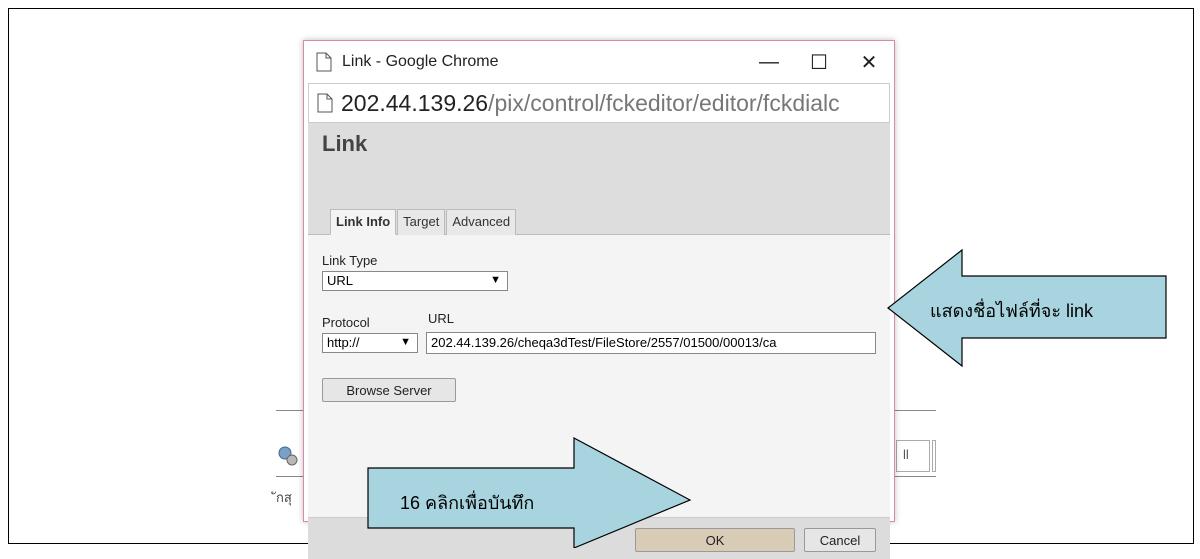  What do you see at coordinates (467, 503) in the screenshot?
I see `callout-text-click-save: 16 คลิกเพื่อบันทึก` at bounding box center [467, 503].